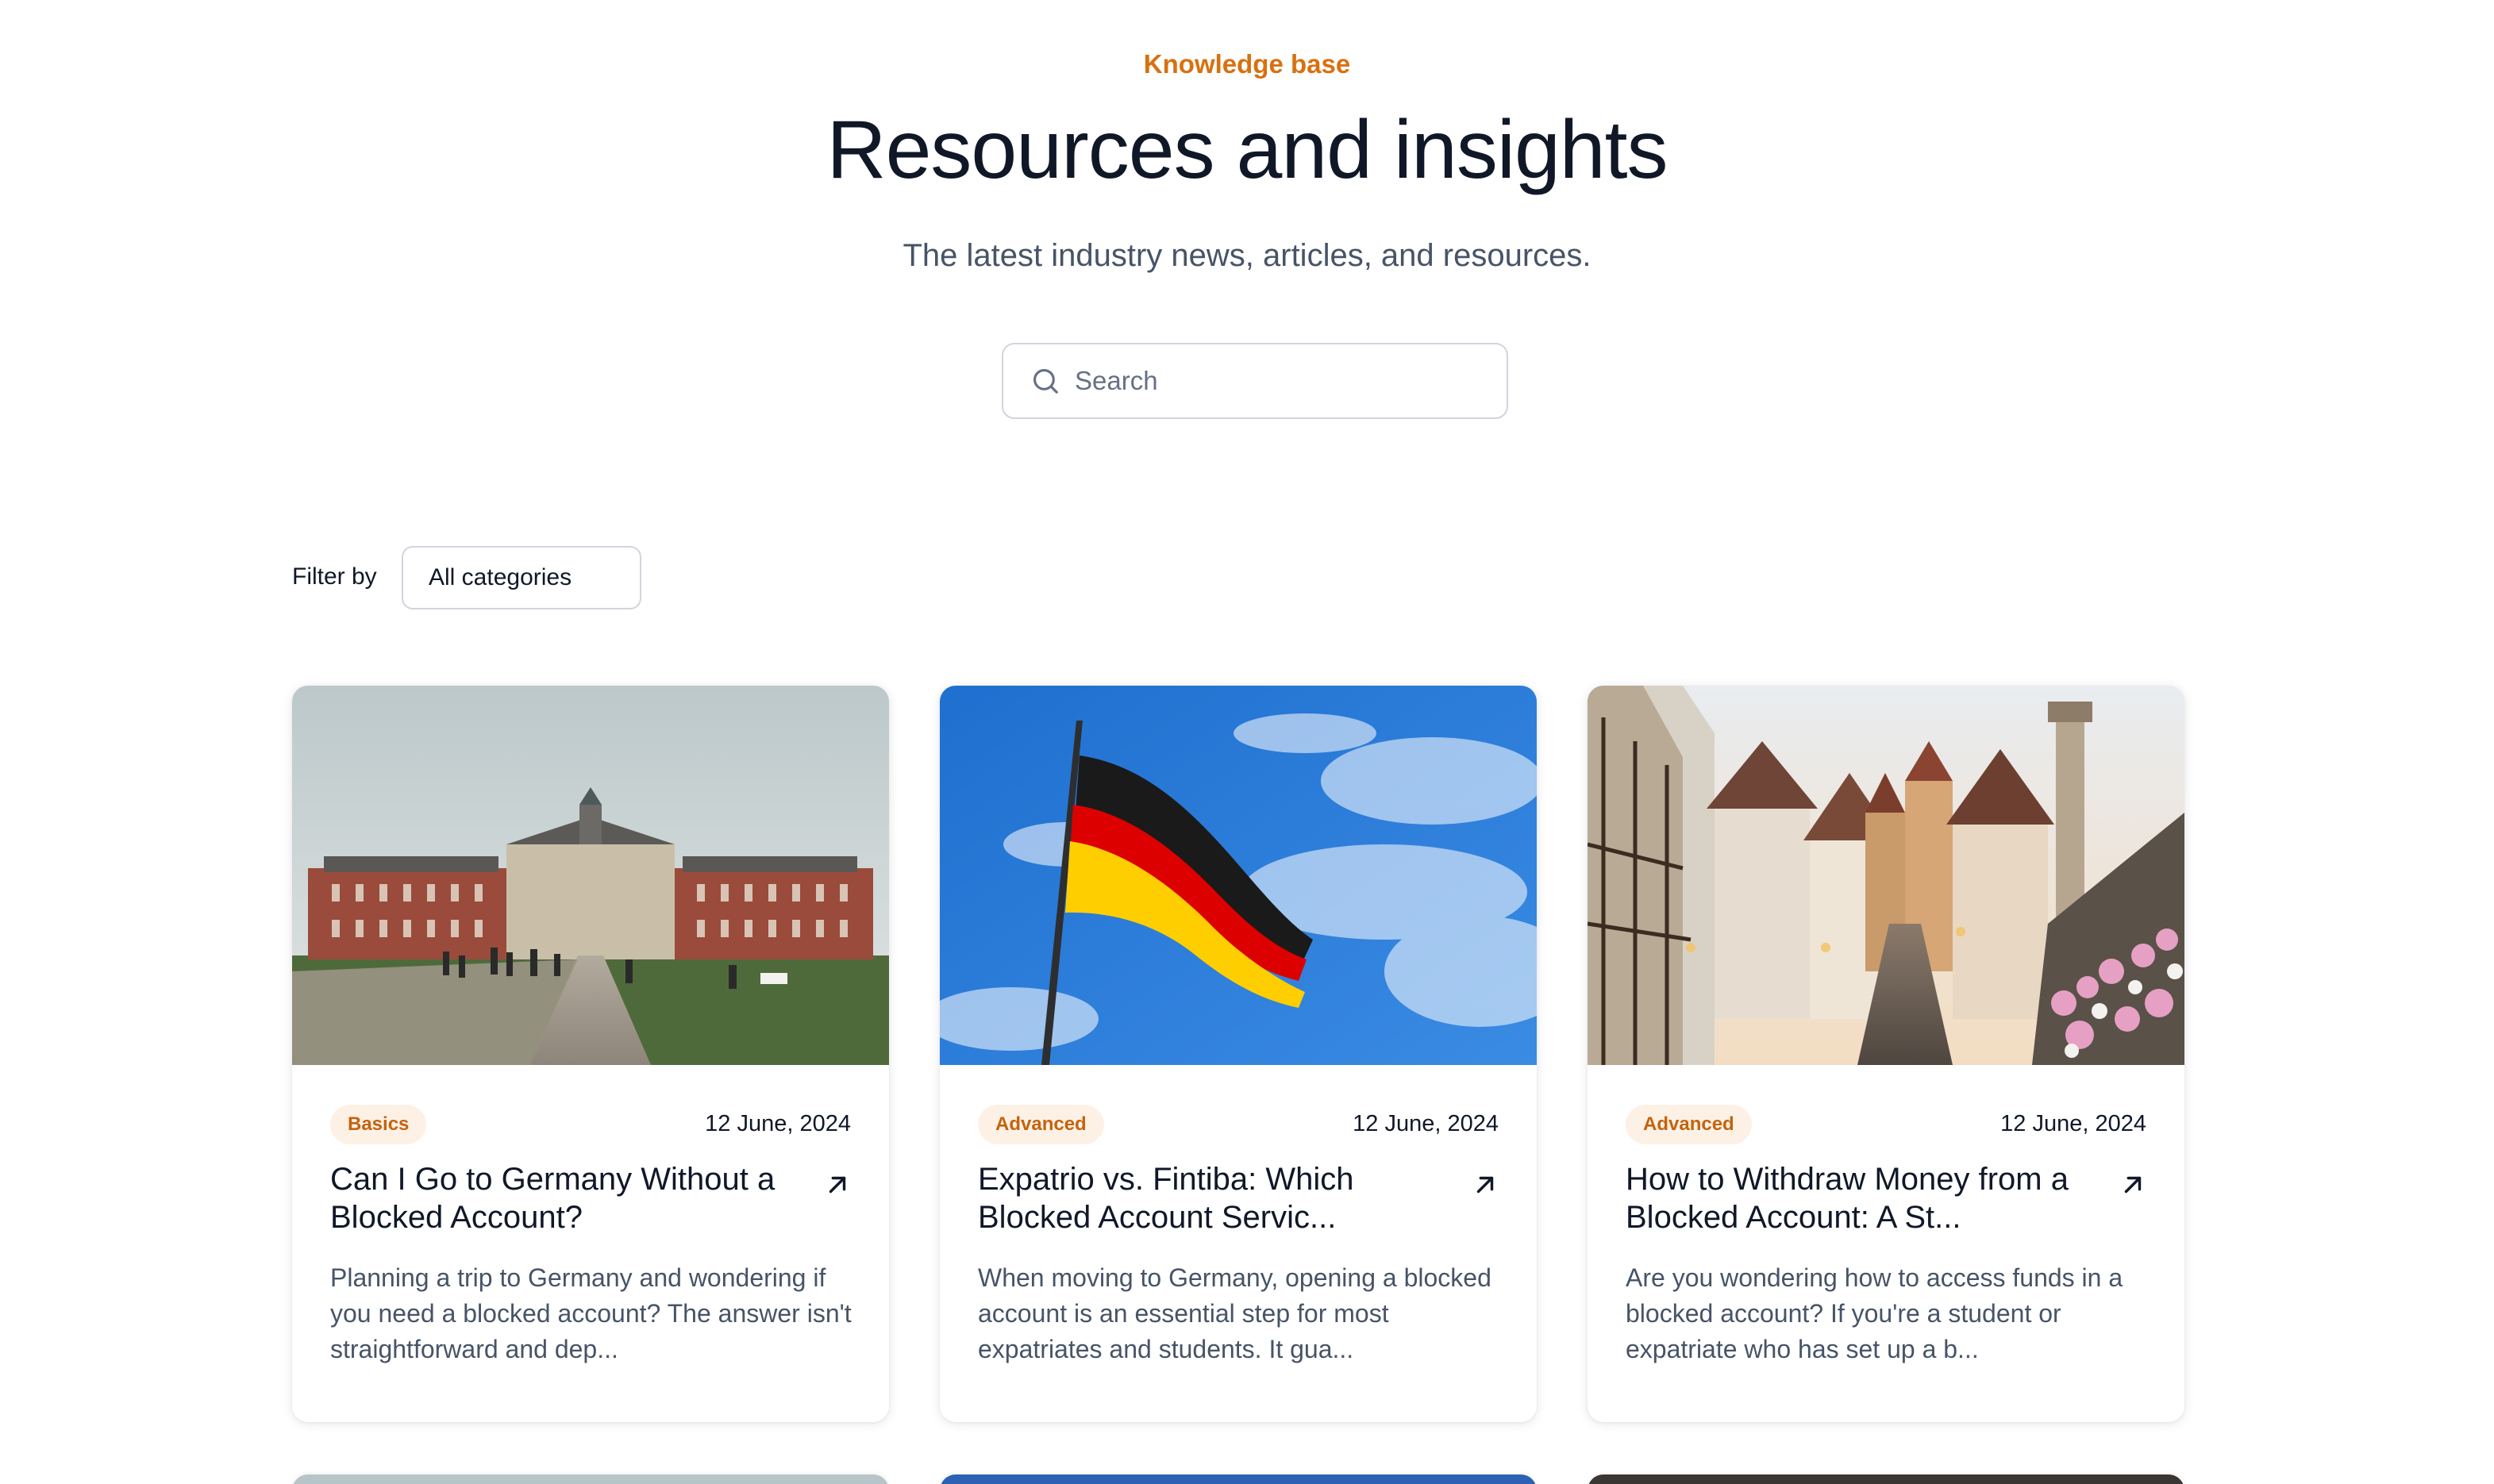 Image resolution: width=2494 pixels, height=1484 pixels. What do you see at coordinates (378, 1124) in the screenshot?
I see `category-badge: Basics` at bounding box center [378, 1124].